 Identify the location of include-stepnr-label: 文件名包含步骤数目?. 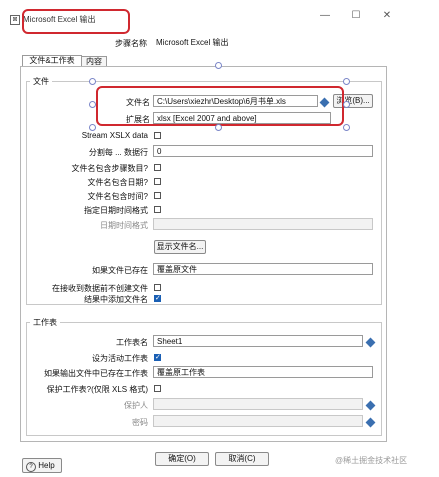
(109, 168).